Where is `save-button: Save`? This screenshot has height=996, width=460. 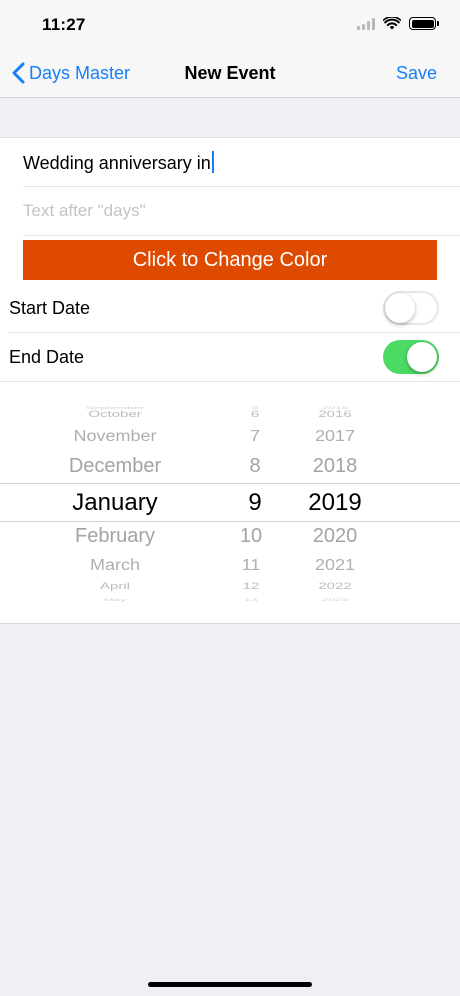 save-button: Save is located at coordinates (416, 73).